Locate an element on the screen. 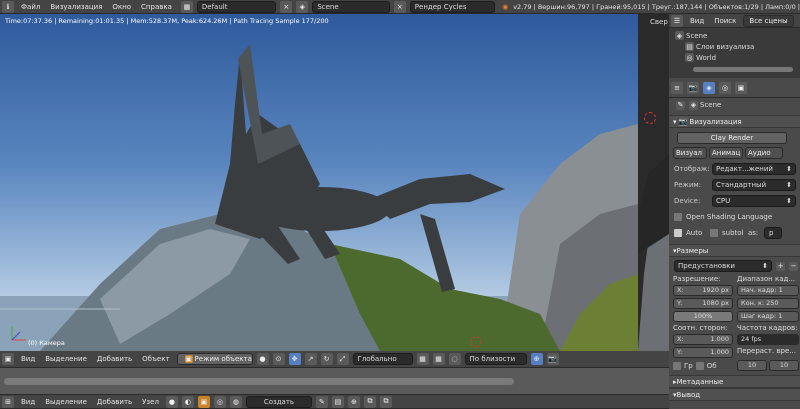 This screenshot has width=800, height=409. outliner-filter-select: Все сцены is located at coordinates (768, 20).